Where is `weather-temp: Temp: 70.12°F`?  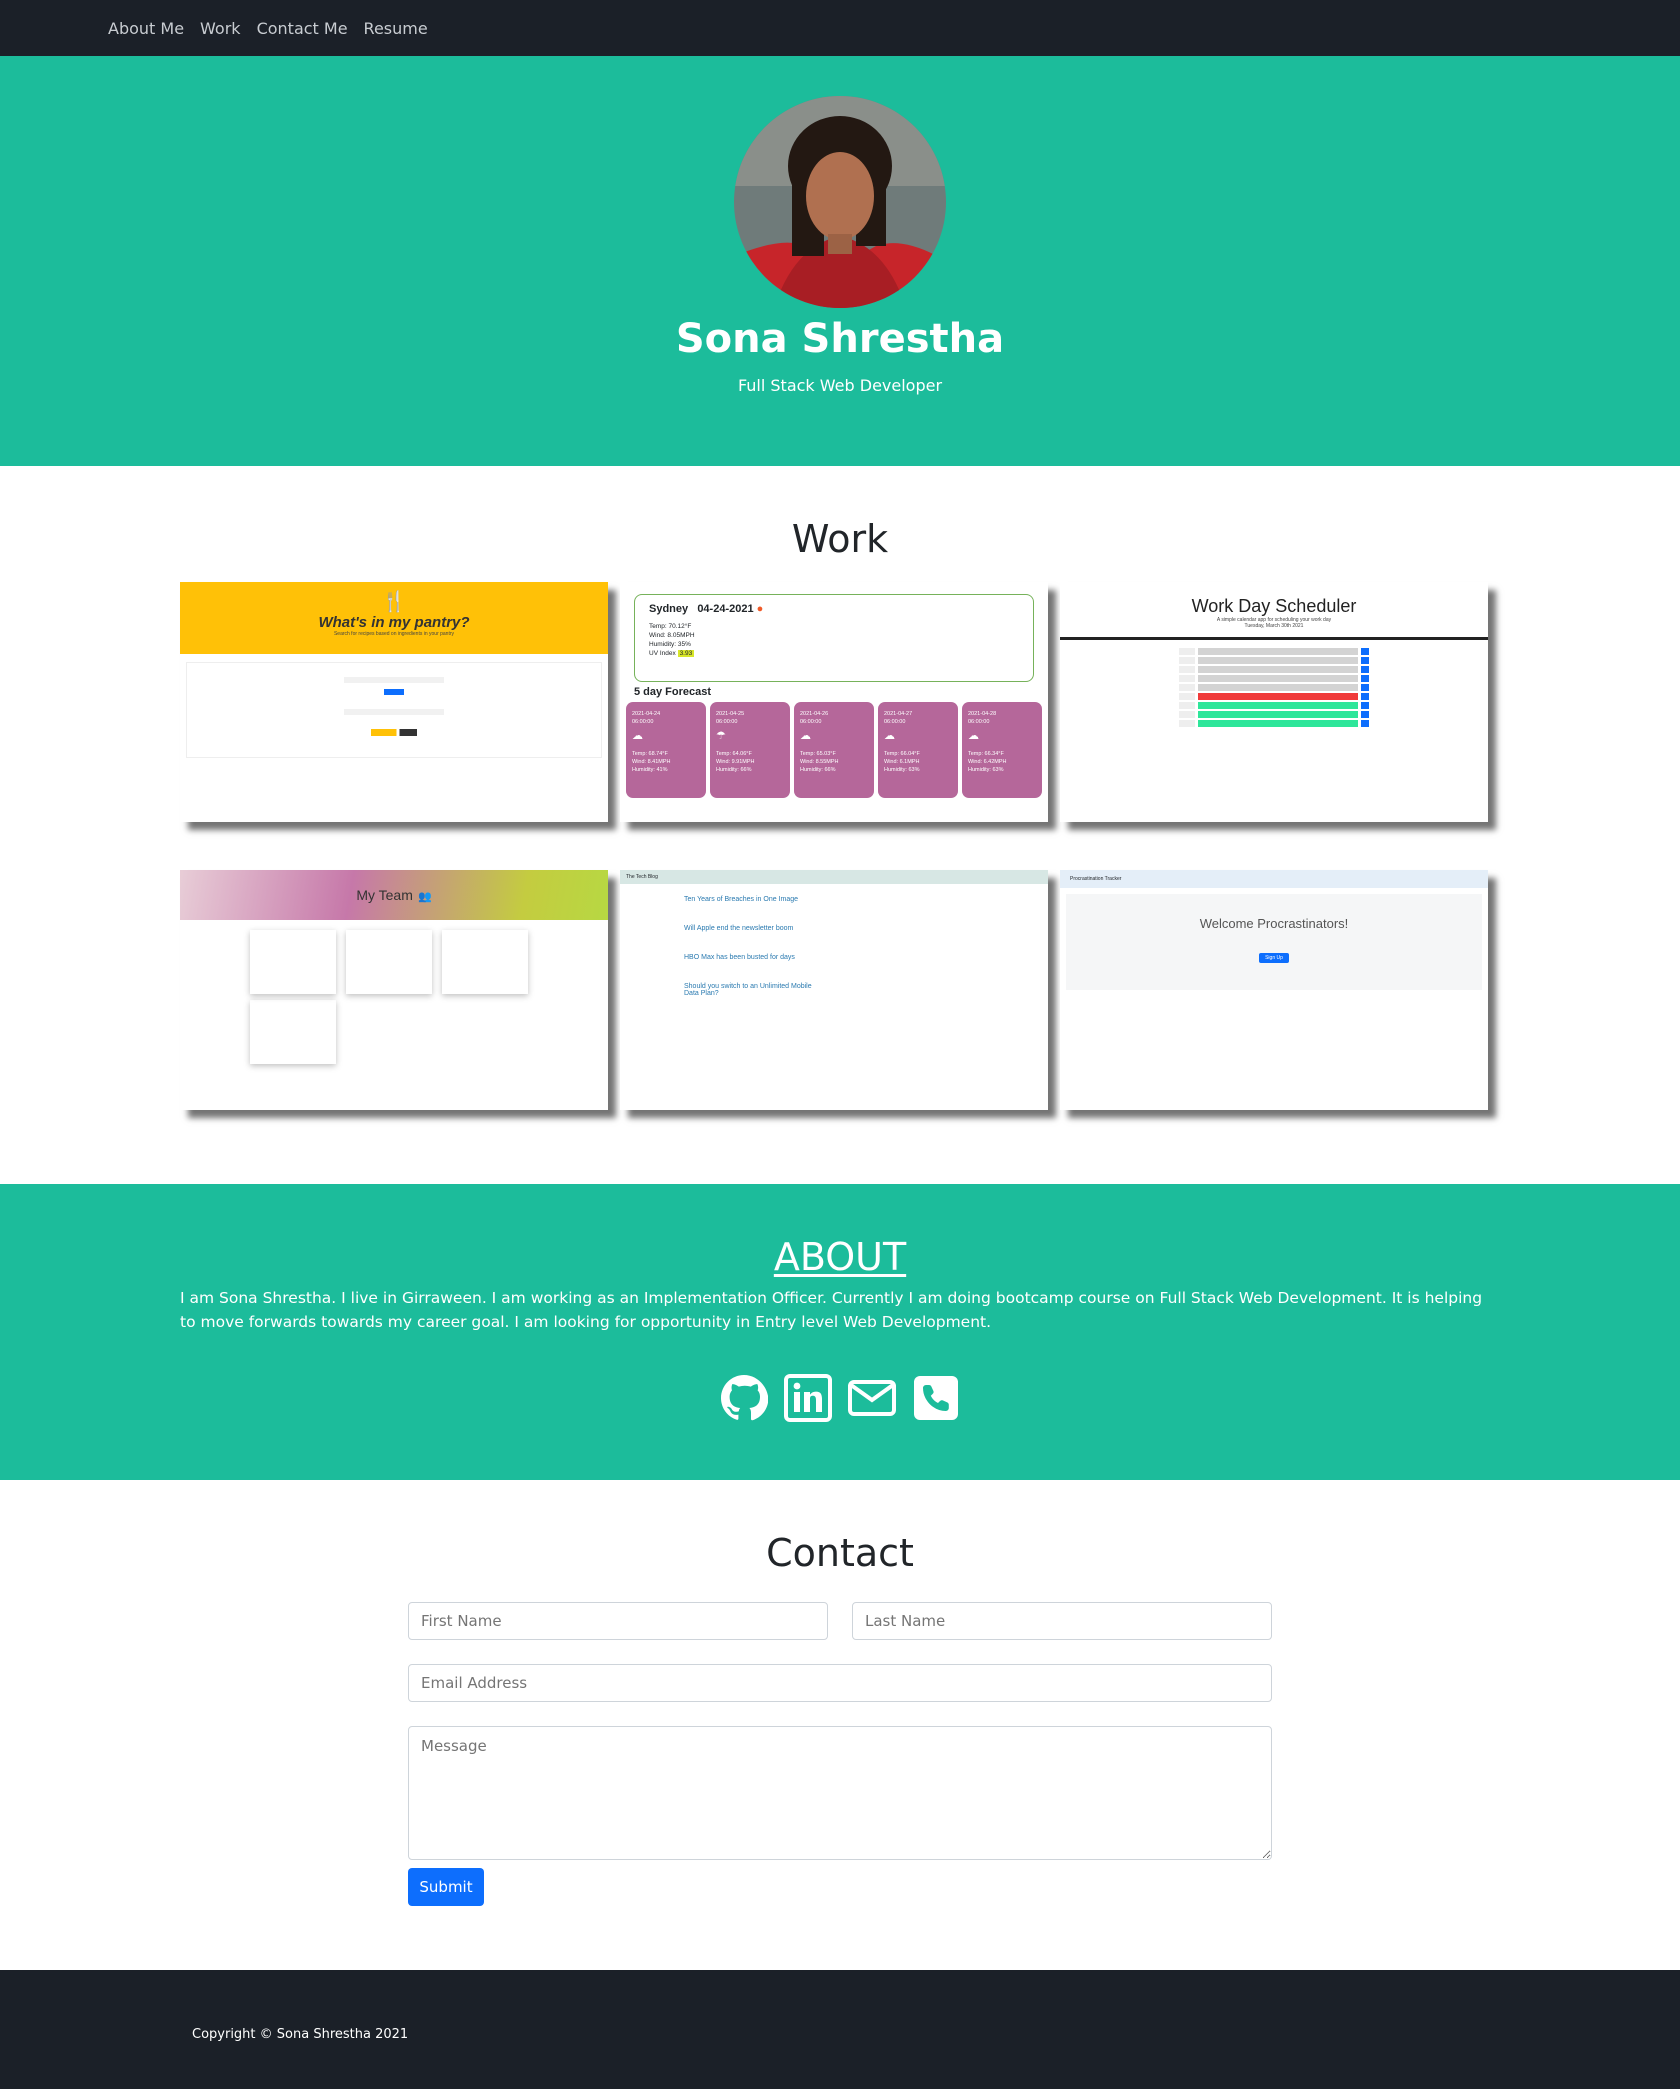 weather-temp: Temp: 70.12°F is located at coordinates (670, 626).